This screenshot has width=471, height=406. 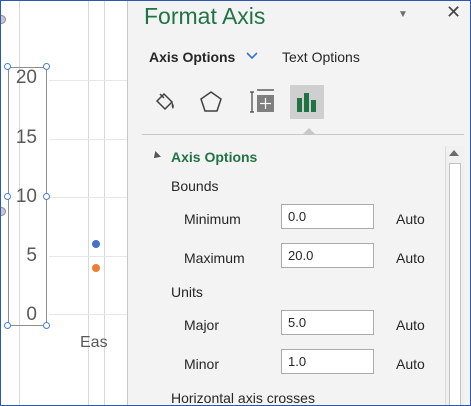 What do you see at coordinates (243, 398) in the screenshot?
I see `horizontal-axis-crosses-label: Horizontal axis crosses` at bounding box center [243, 398].